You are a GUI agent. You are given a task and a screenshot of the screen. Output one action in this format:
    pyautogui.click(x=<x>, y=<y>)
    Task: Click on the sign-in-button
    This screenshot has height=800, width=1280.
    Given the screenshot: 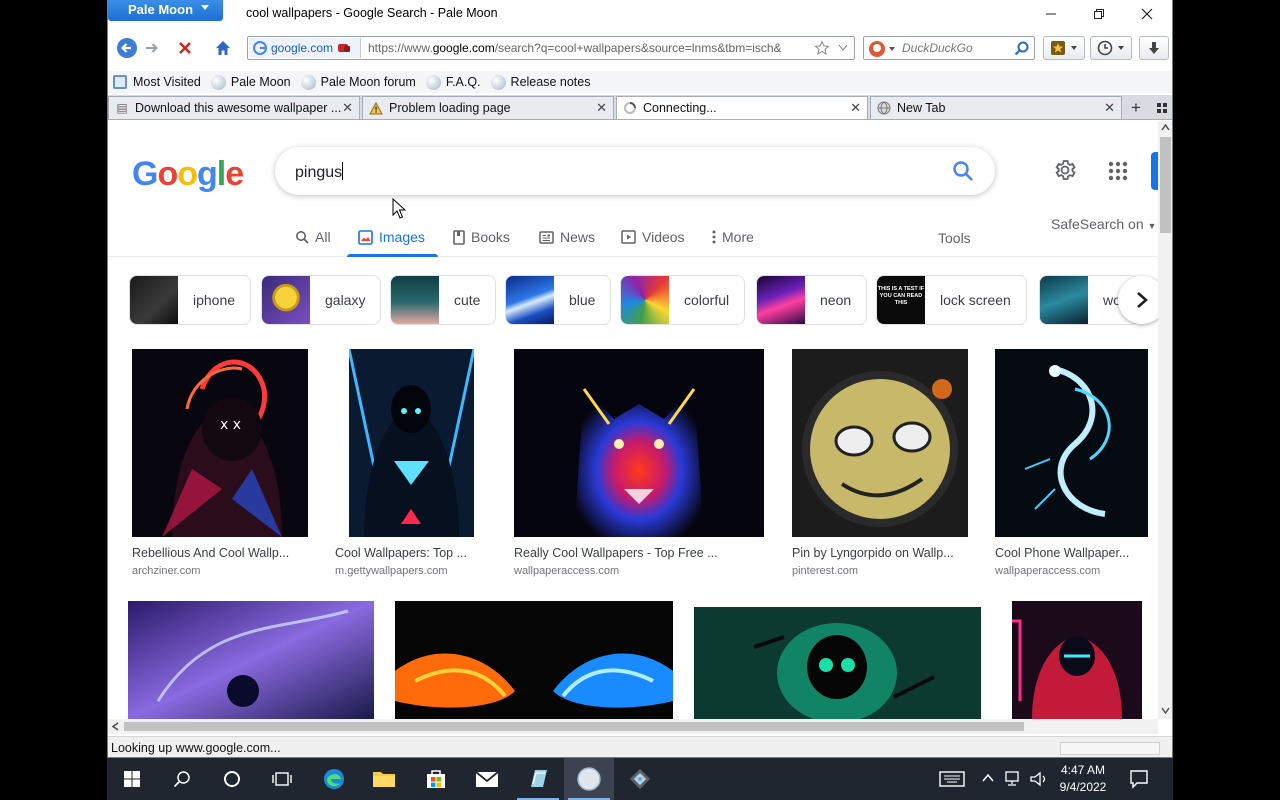 What is the action you would take?
    pyautogui.click(x=1154, y=171)
    